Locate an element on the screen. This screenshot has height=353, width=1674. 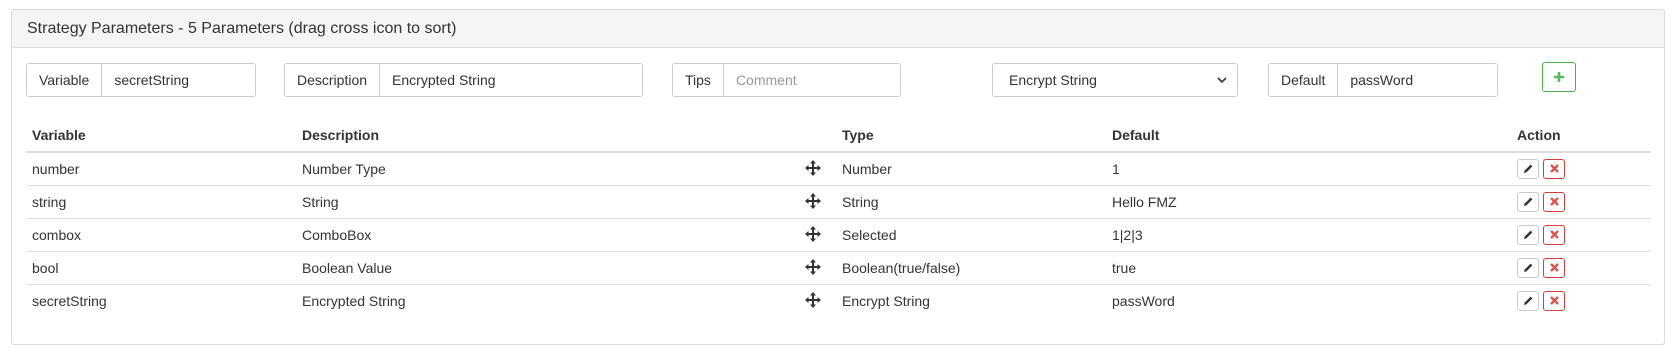
header-action: Action is located at coordinates (1581, 135).